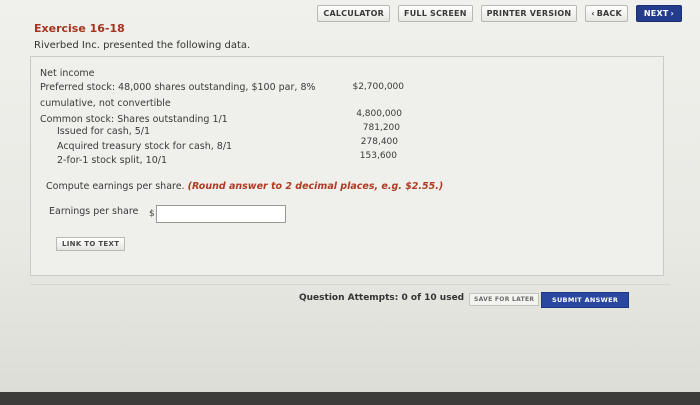 This screenshot has width=700, height=405. What do you see at coordinates (350, 284) in the screenshot?
I see `divider` at bounding box center [350, 284].